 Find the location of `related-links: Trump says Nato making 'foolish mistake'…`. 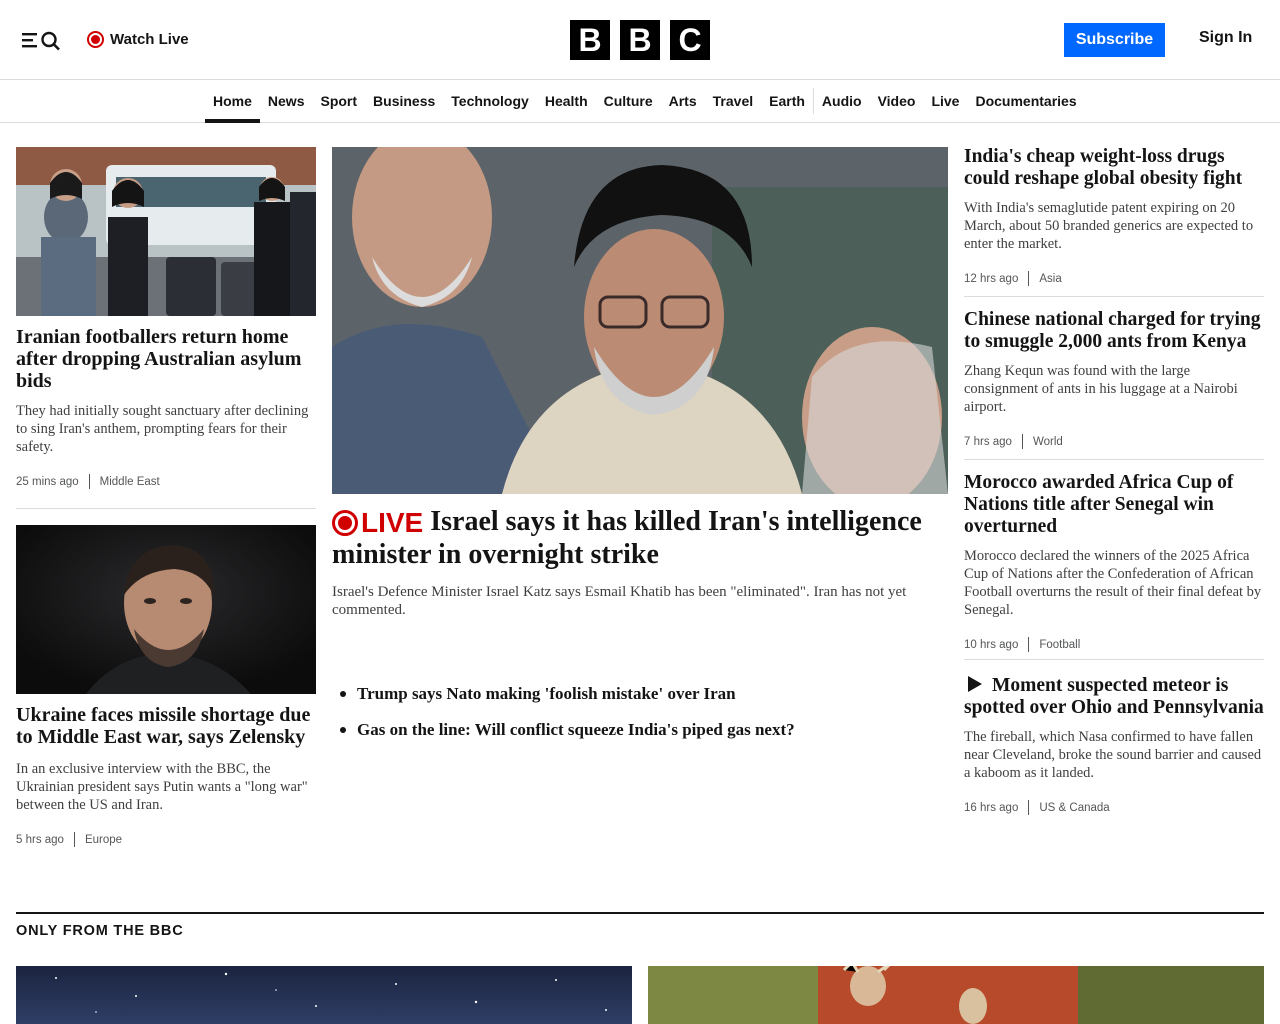

related-links: Trump says Nato making 'foolish mistake'… is located at coordinates (567, 712).